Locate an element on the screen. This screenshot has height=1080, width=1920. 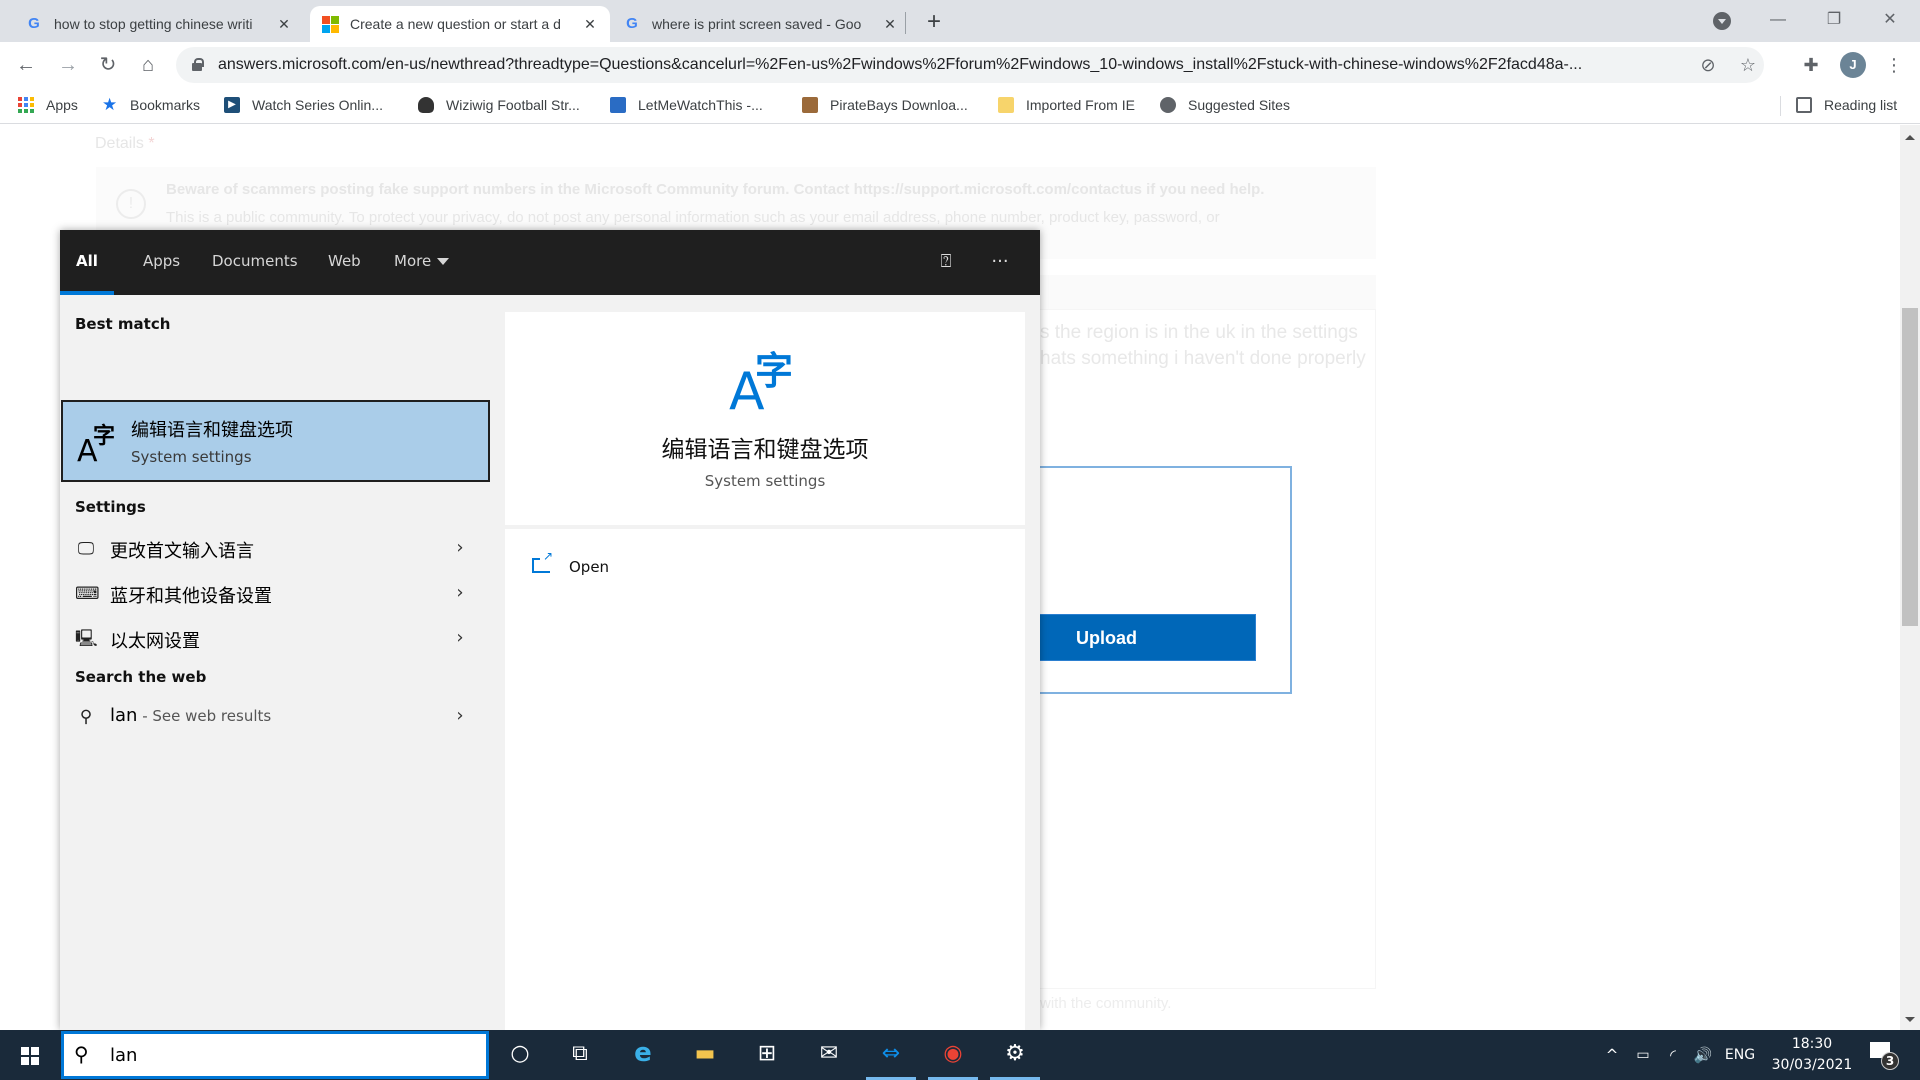
taskbar-clock: 18:30 30/03/2021 is located at coordinates (1812, 1055).